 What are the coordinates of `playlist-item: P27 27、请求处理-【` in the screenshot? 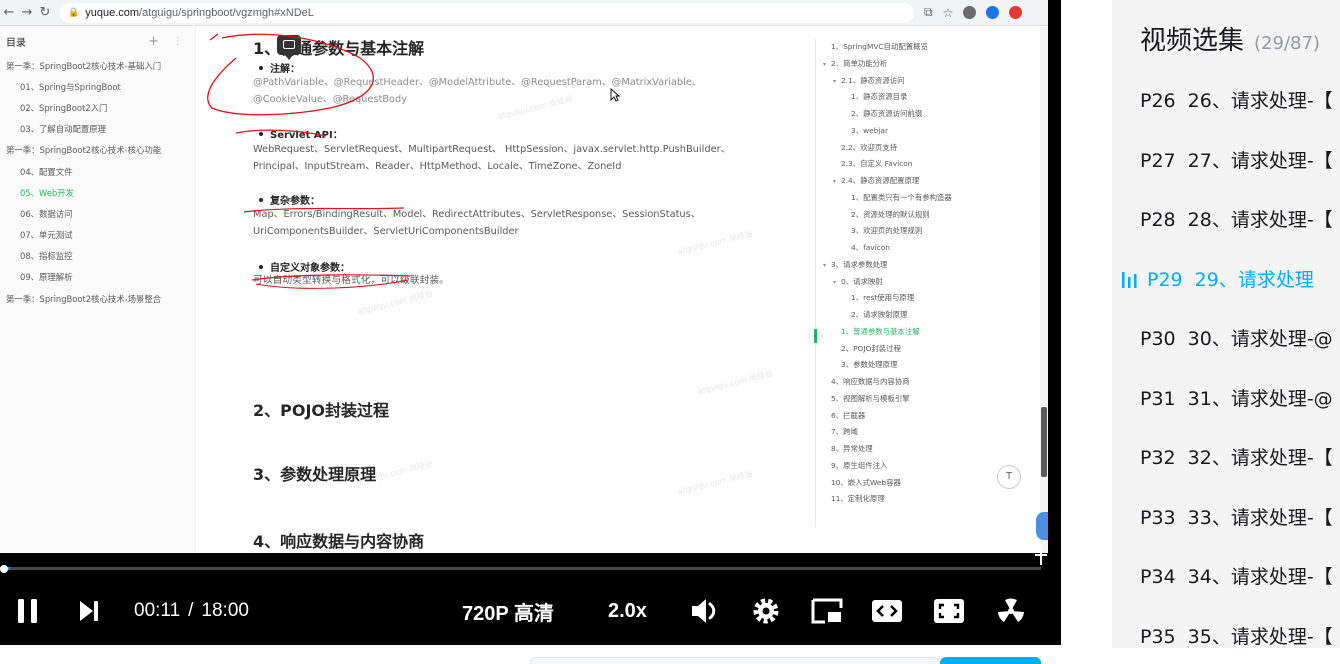 It's located at (1236, 161).